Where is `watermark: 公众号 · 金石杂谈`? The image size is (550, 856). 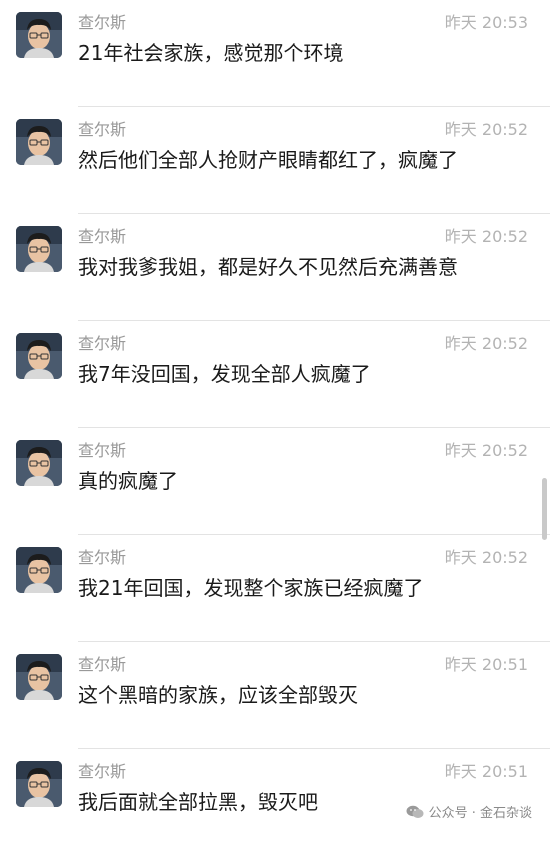
watermark: 公众号 · 金石杂谈 is located at coordinates (469, 811).